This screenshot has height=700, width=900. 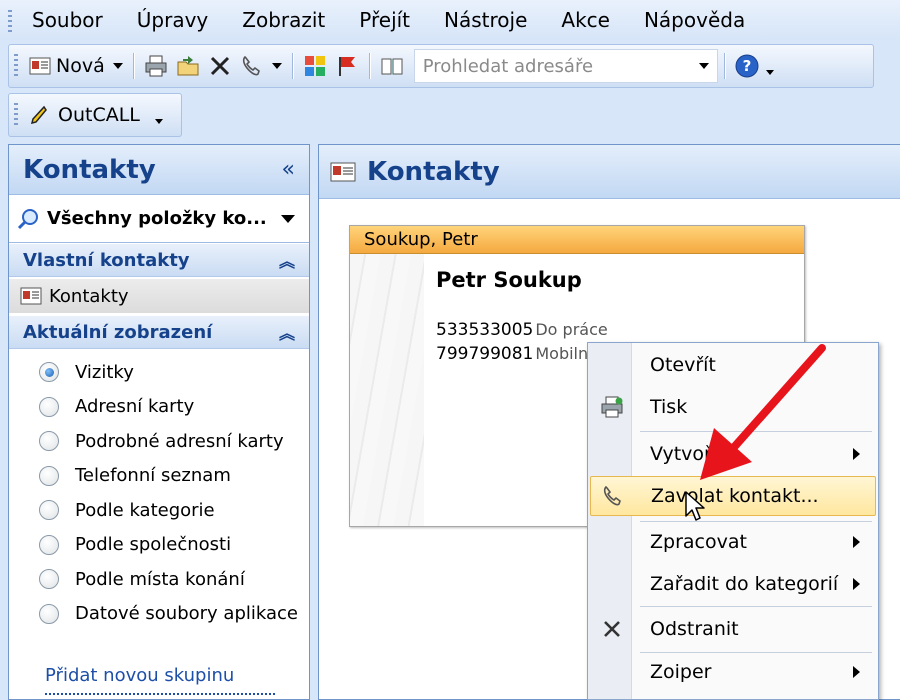 I want to click on menu-item-label: Zpracovat, so click(x=698, y=542).